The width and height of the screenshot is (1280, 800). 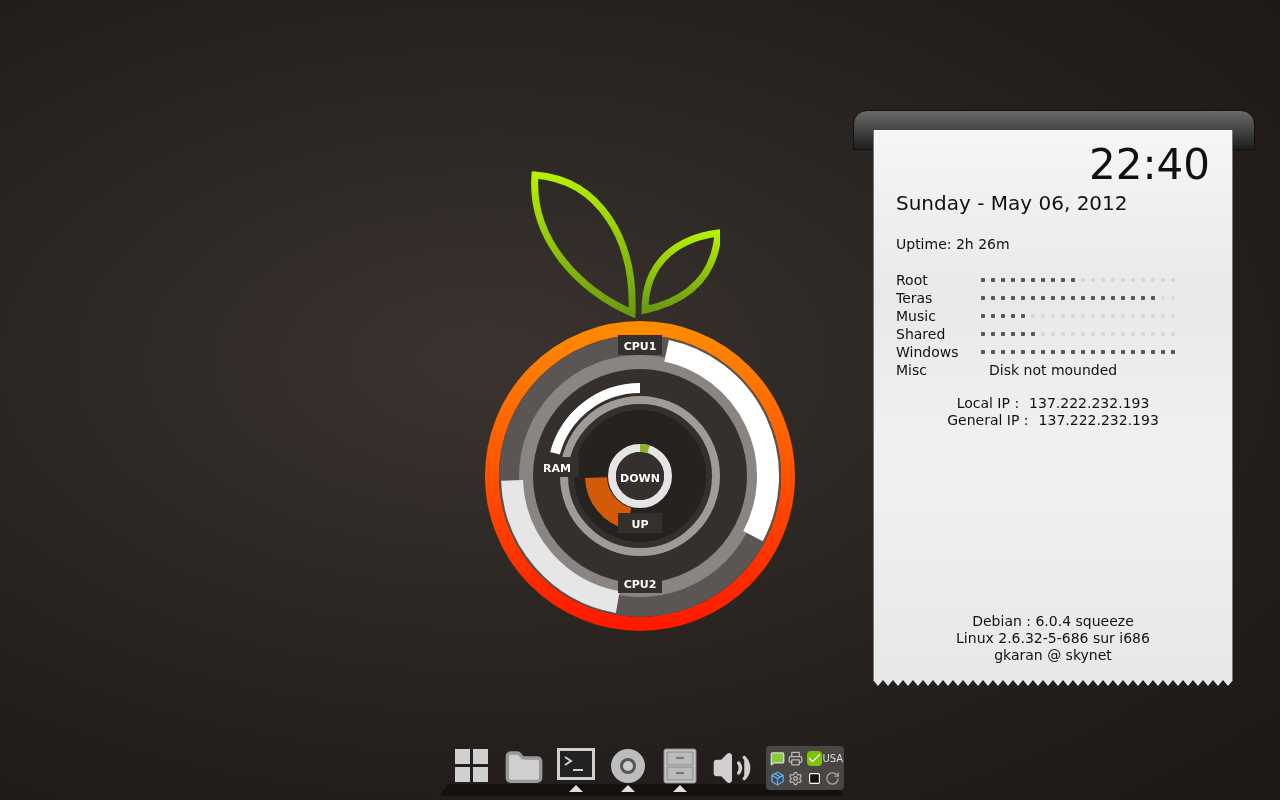 What do you see at coordinates (1053, 621) in the screenshot?
I see `system-info-line: Debian : 6.0.4 squeeze` at bounding box center [1053, 621].